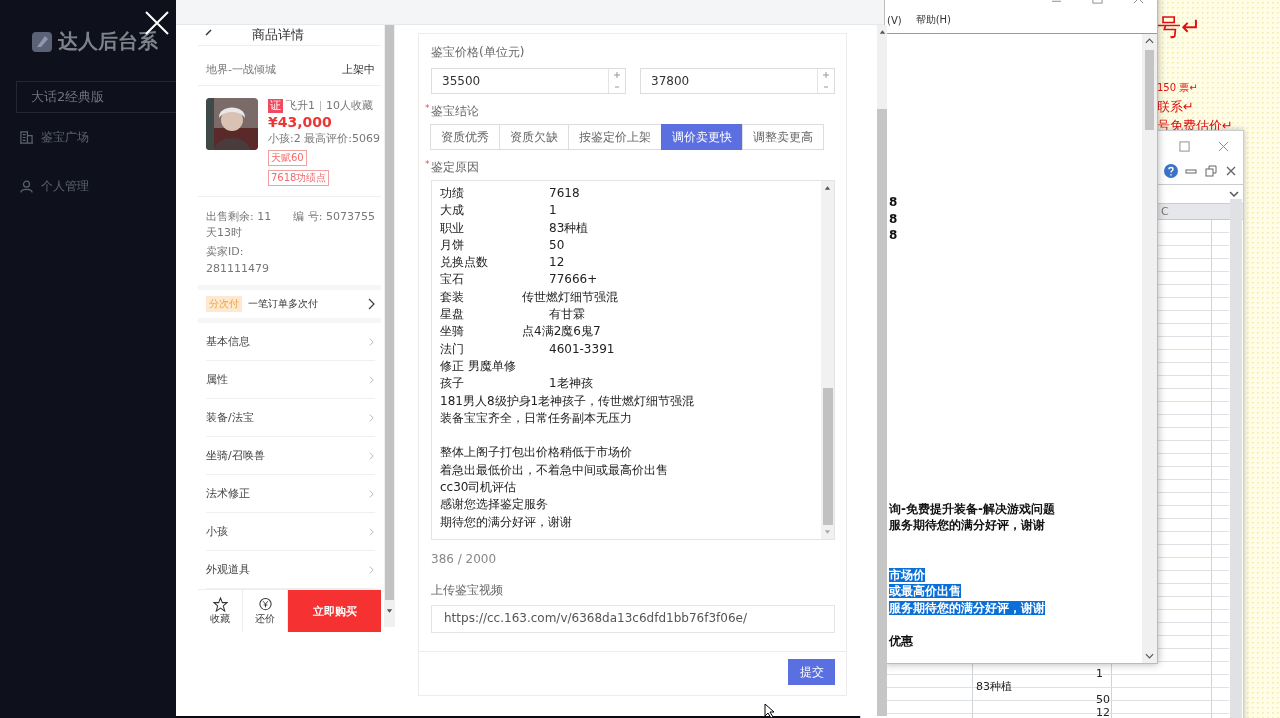 This screenshot has width=1280, height=718. What do you see at coordinates (300, 122) in the screenshot?
I see `price: ¥43,000` at bounding box center [300, 122].